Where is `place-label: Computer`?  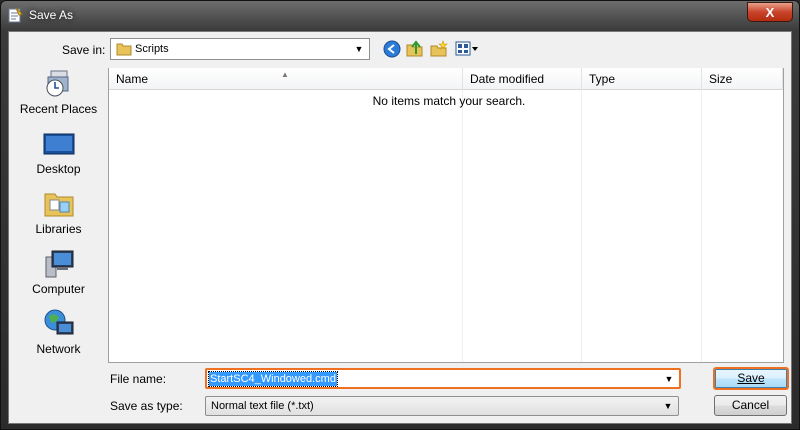 place-label: Computer is located at coordinates (58, 289).